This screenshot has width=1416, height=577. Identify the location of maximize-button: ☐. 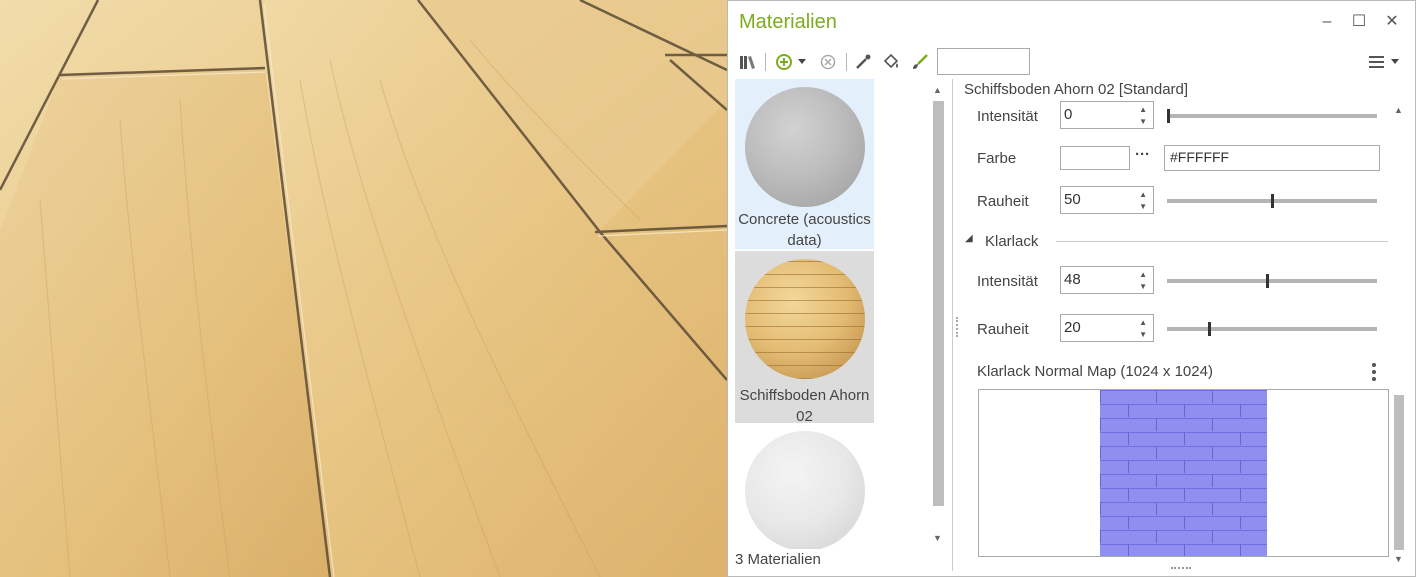
(1359, 22).